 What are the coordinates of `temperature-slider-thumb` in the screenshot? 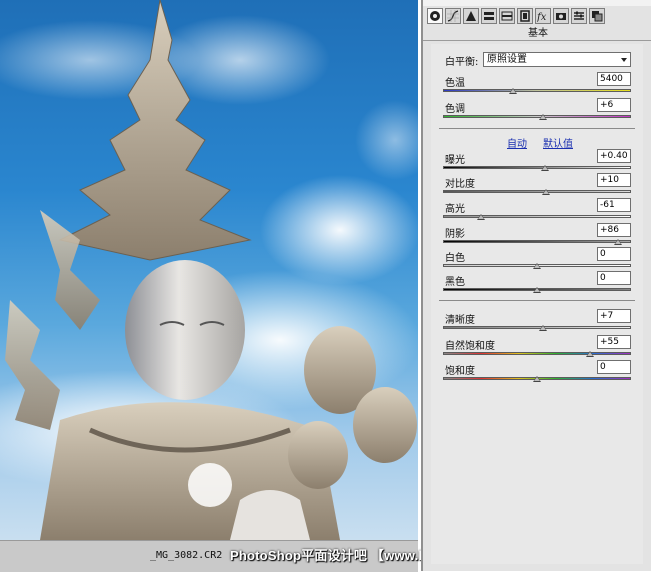 It's located at (512, 91).